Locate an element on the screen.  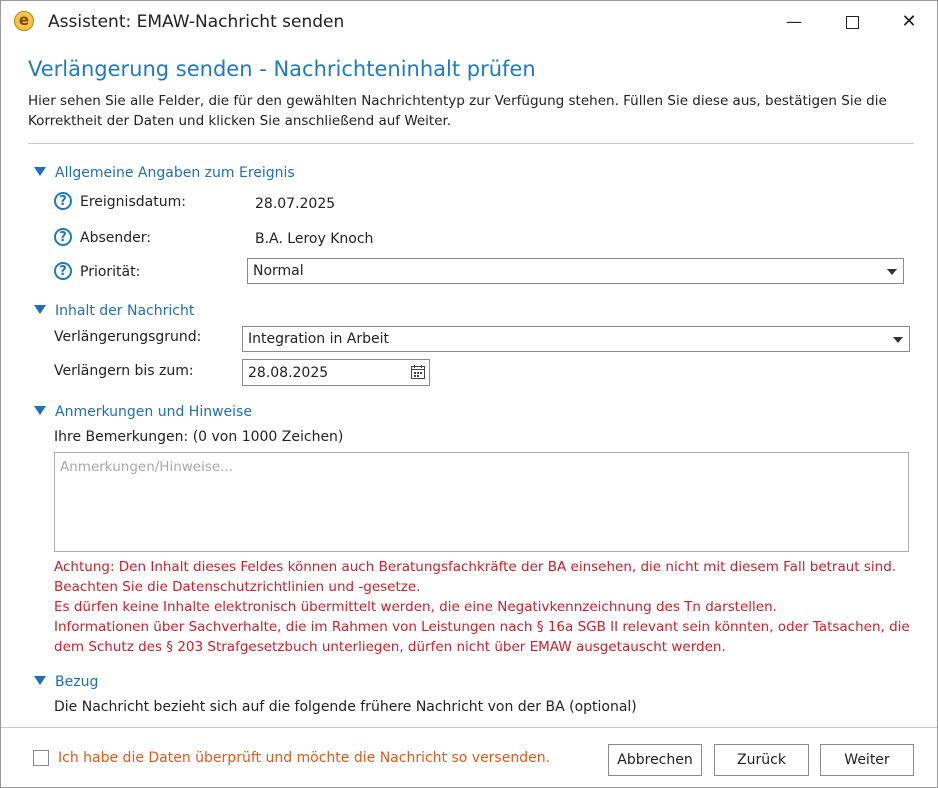
title-bar: e Assistent: EMAW-Nachricht senden — ✕ is located at coordinates (469, 22).